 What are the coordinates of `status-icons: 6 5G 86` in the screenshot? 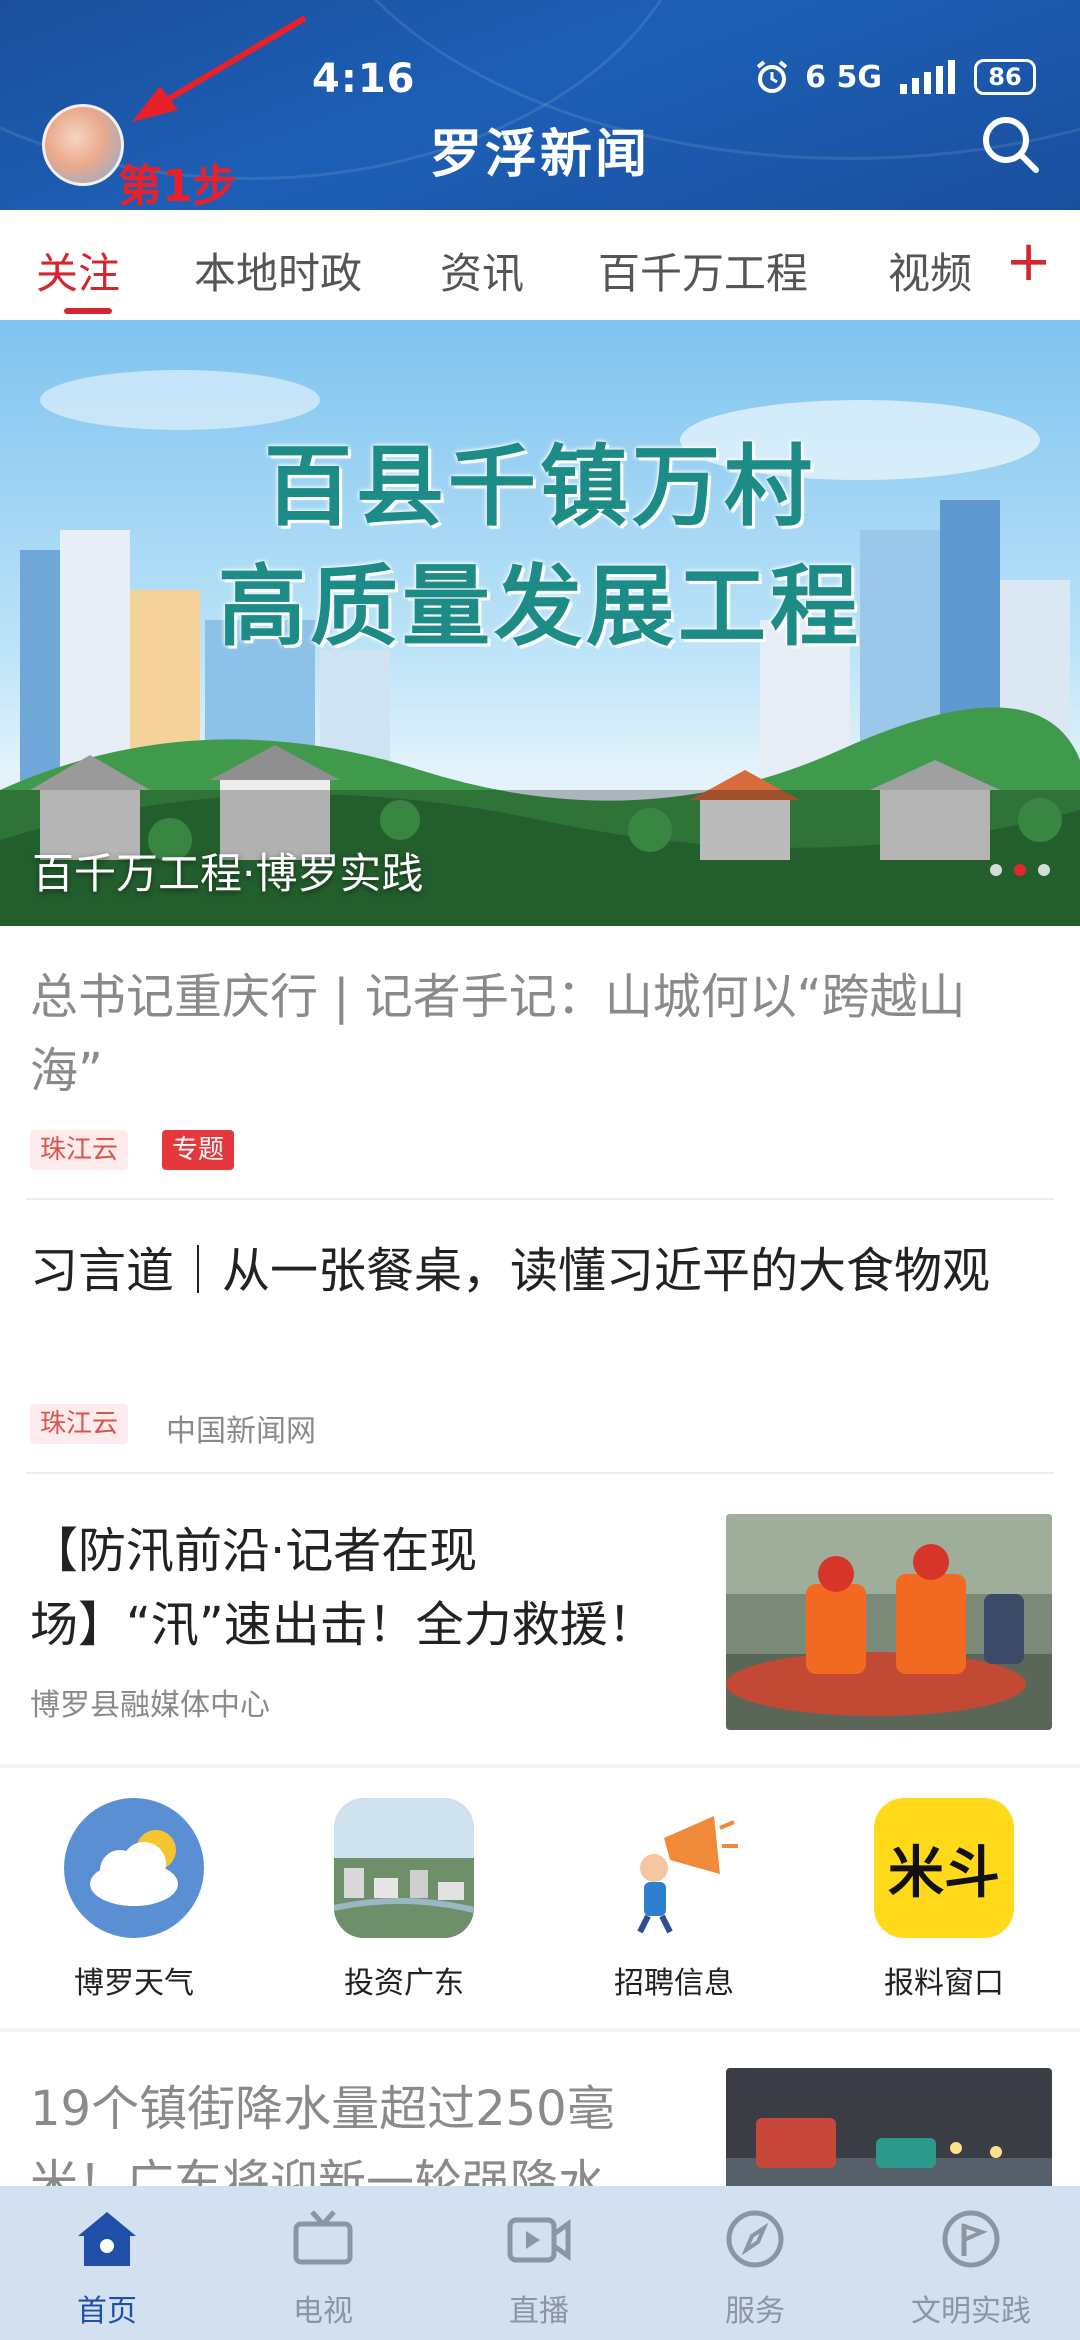 It's located at (894, 77).